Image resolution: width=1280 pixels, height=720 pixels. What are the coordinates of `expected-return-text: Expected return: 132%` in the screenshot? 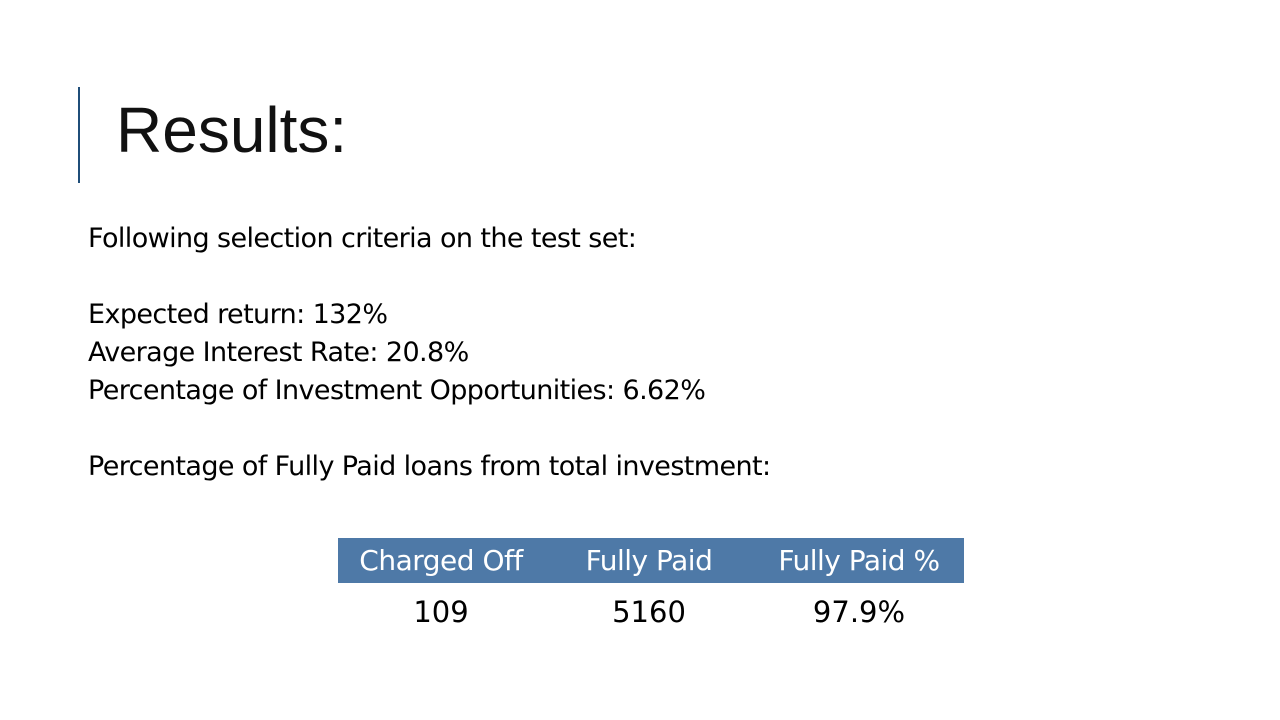 It's located at (238, 314).